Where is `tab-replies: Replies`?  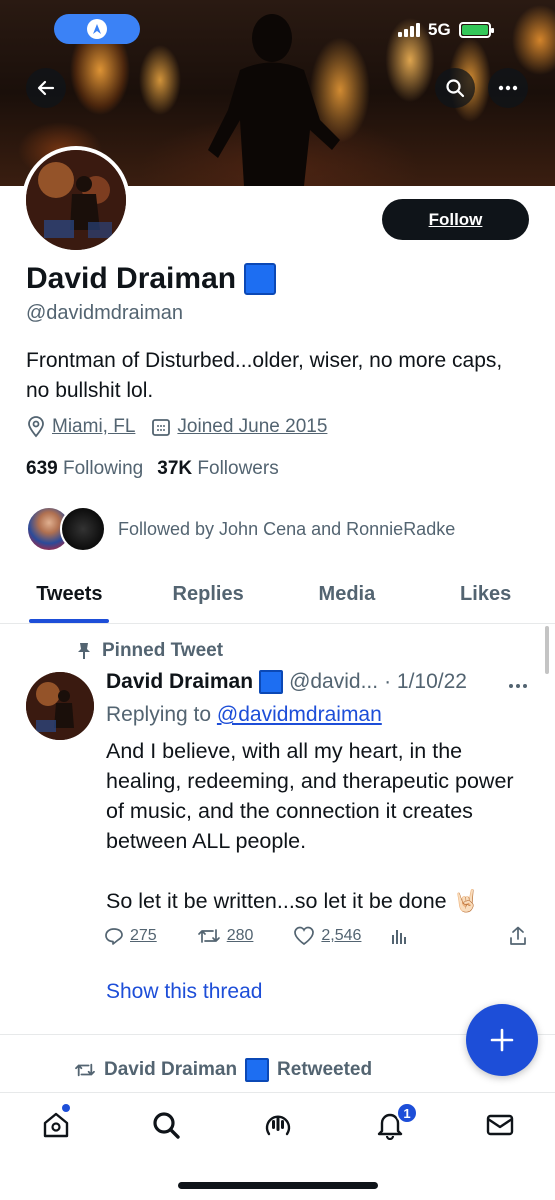
tab-replies: Replies is located at coordinates (208, 594).